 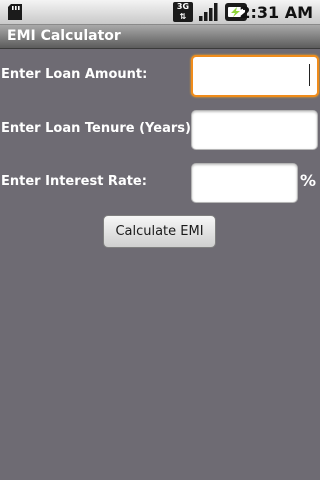 I want to click on loan-tenure-input, so click(x=254, y=130).